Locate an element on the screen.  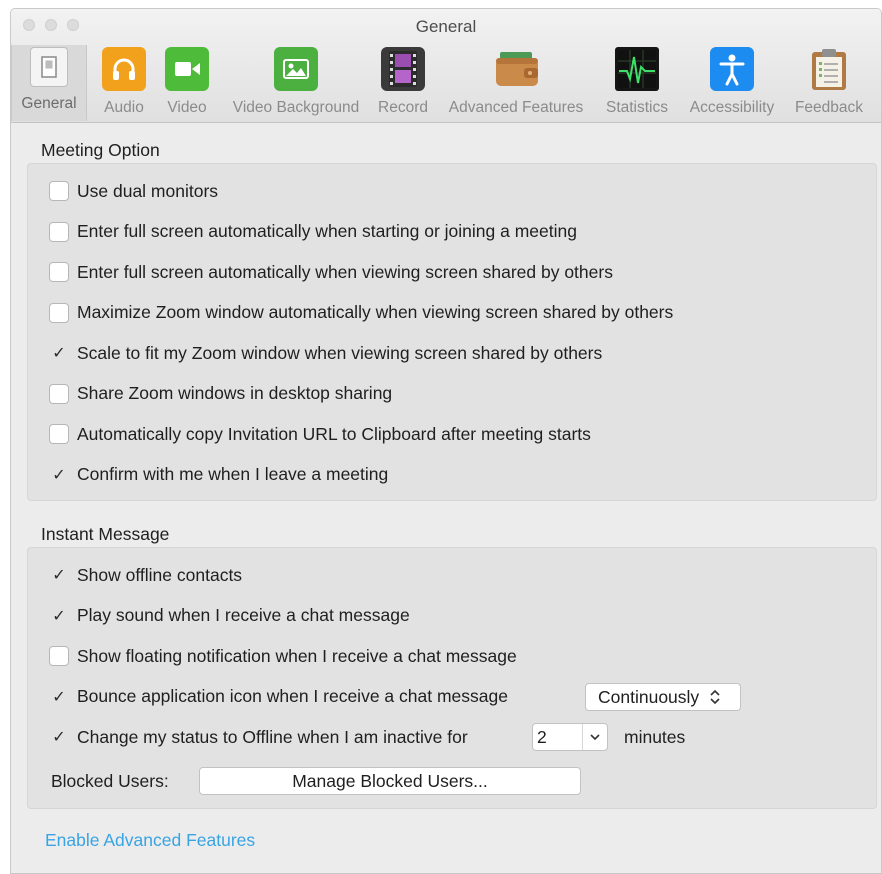
tab-label: Feedback is located at coordinates (829, 107).